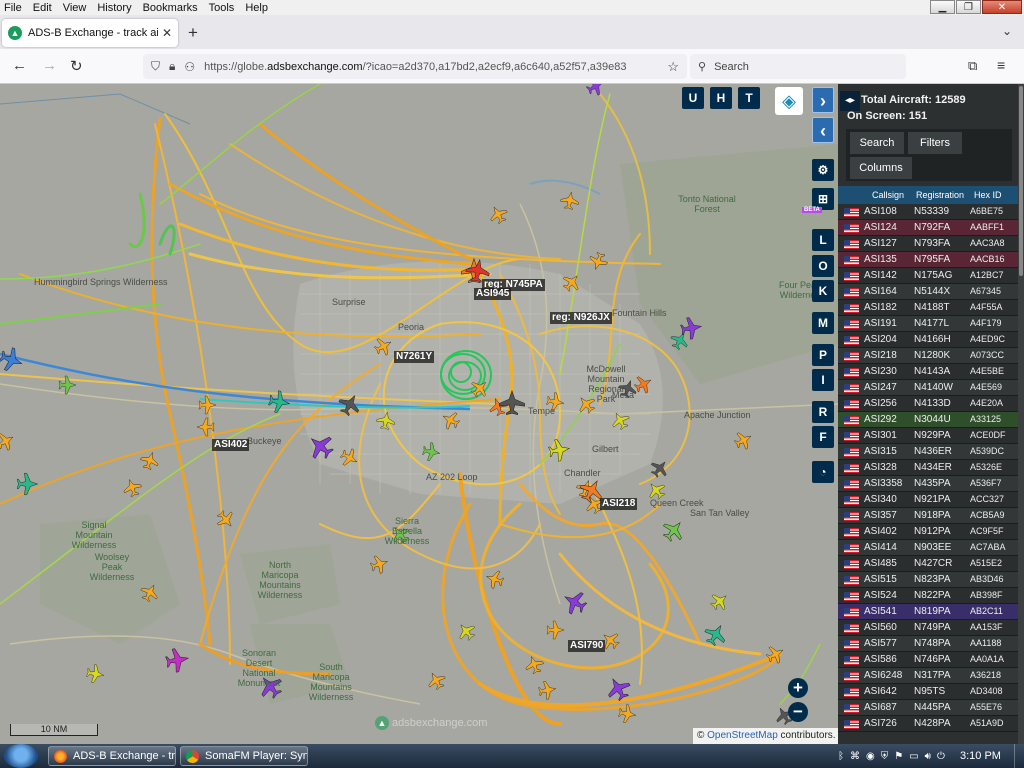  What do you see at coordinates (823, 355) in the screenshot?
I see `toggle-p-button: P` at bounding box center [823, 355].